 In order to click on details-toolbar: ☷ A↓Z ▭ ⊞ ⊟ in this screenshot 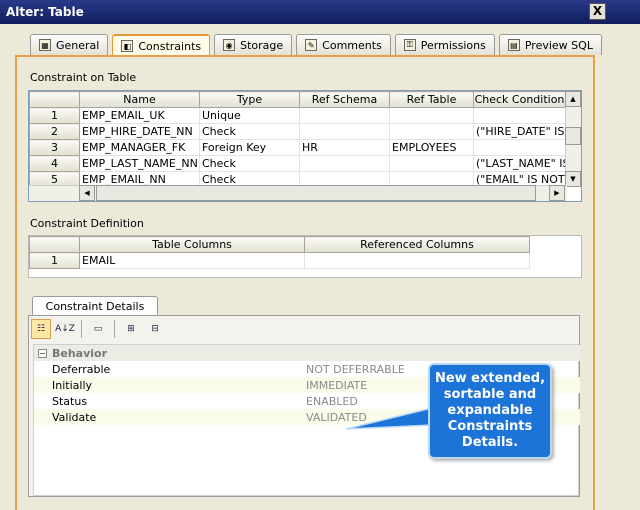, I will do `click(98, 329)`.